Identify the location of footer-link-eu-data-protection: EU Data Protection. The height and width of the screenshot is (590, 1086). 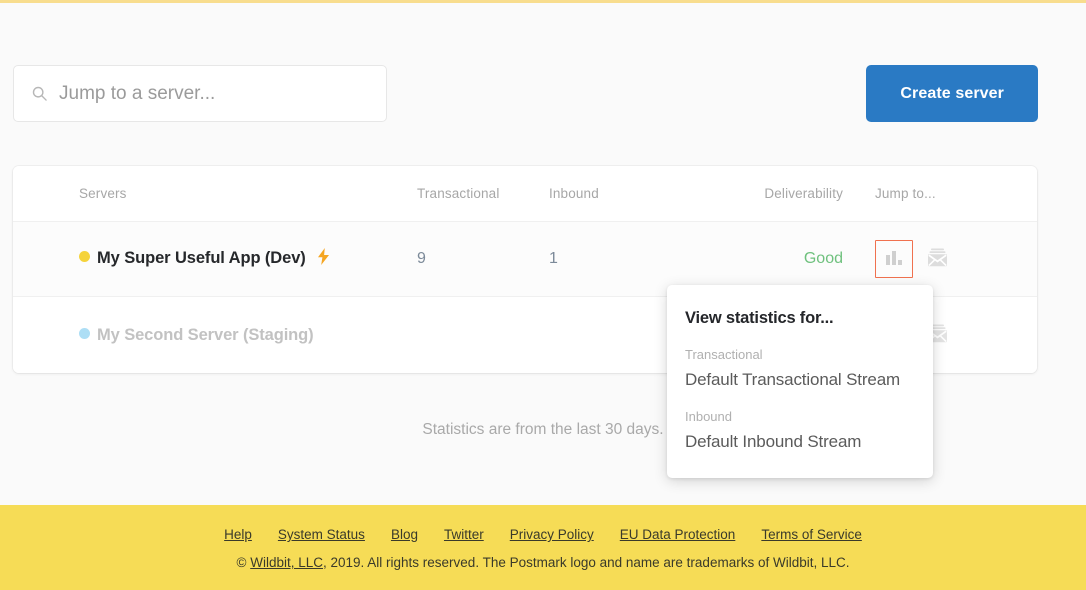
(678, 534).